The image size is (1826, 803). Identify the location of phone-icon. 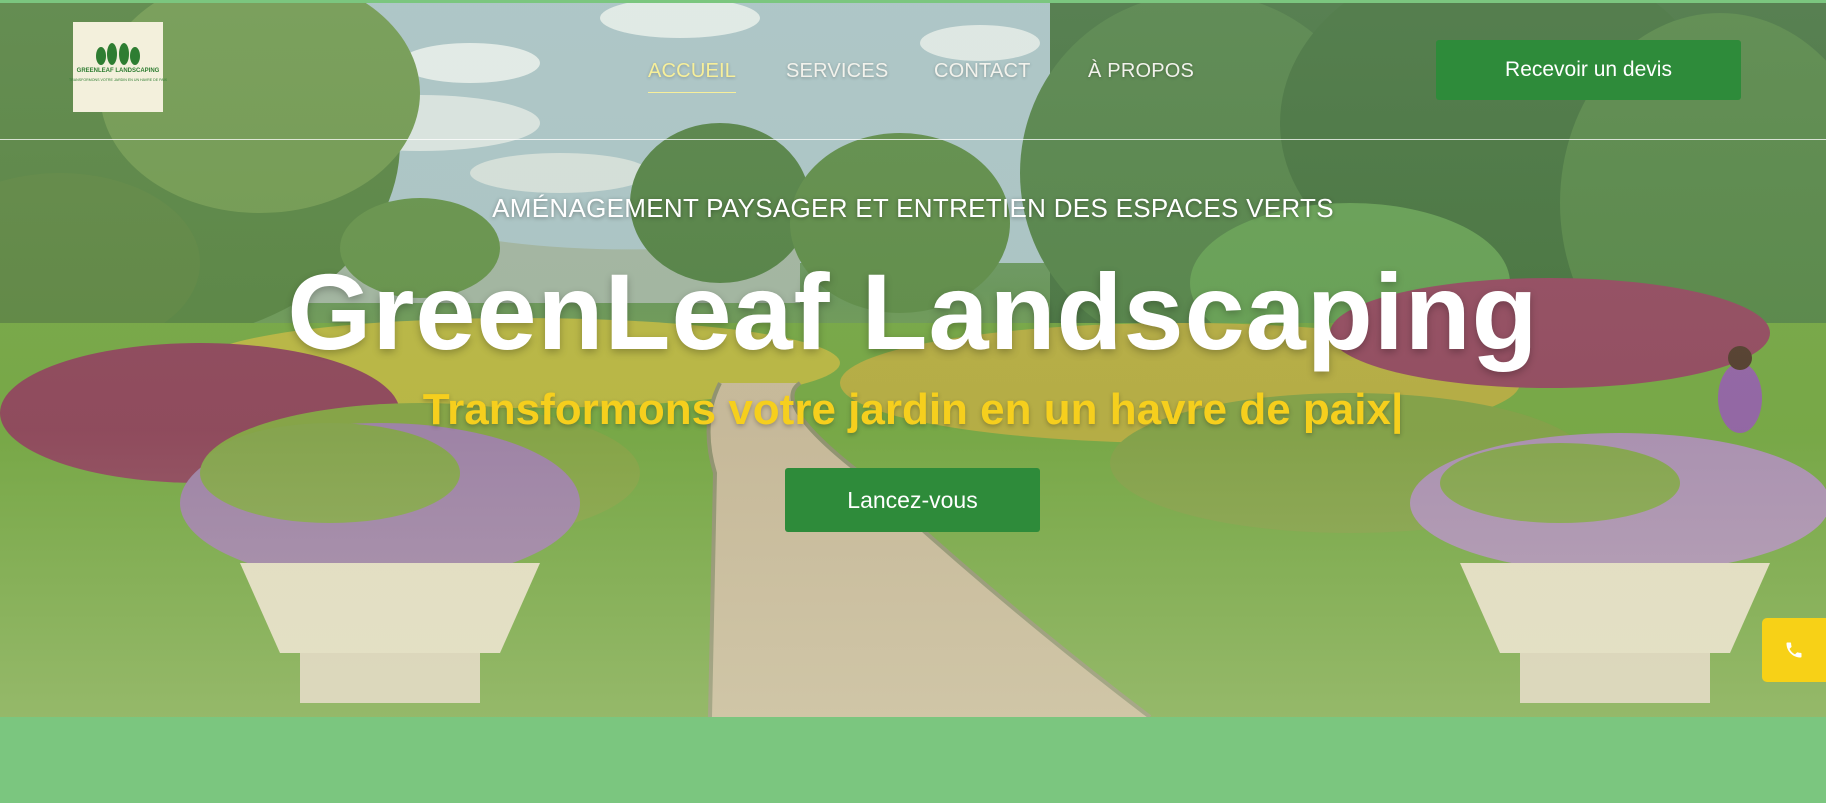
(1794, 650).